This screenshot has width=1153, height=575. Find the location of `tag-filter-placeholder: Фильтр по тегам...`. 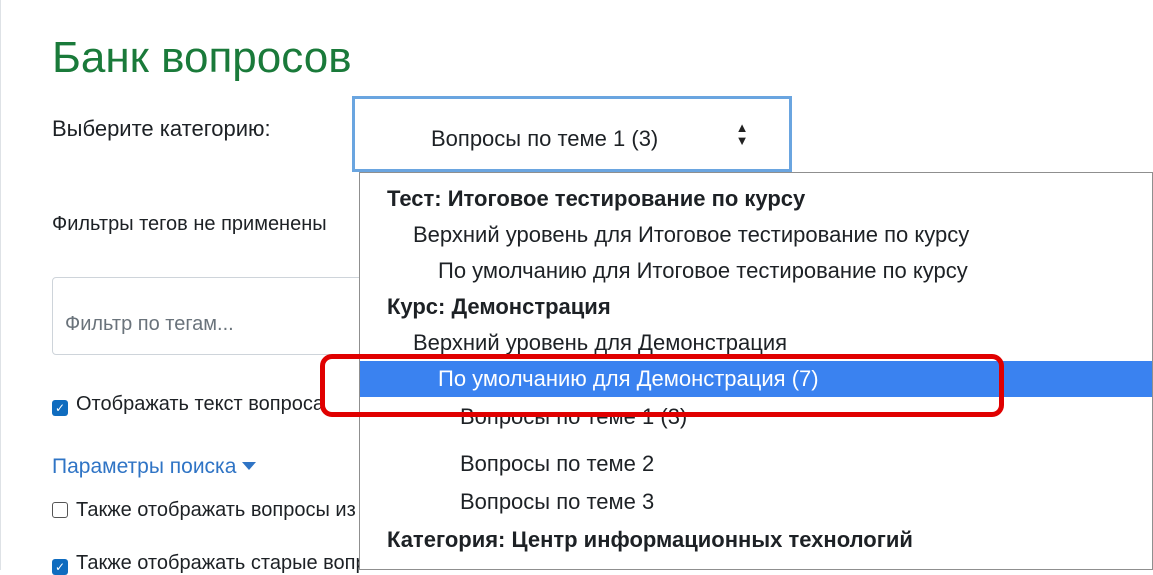

tag-filter-placeholder: Фильтр по тегам... is located at coordinates (149, 324).